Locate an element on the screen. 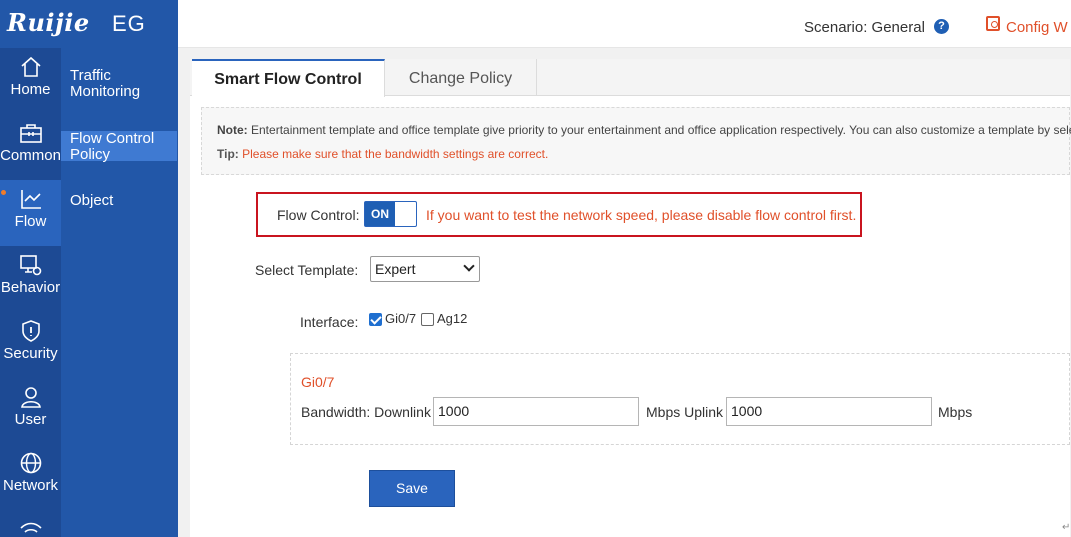  save-button: Save is located at coordinates (412, 488).